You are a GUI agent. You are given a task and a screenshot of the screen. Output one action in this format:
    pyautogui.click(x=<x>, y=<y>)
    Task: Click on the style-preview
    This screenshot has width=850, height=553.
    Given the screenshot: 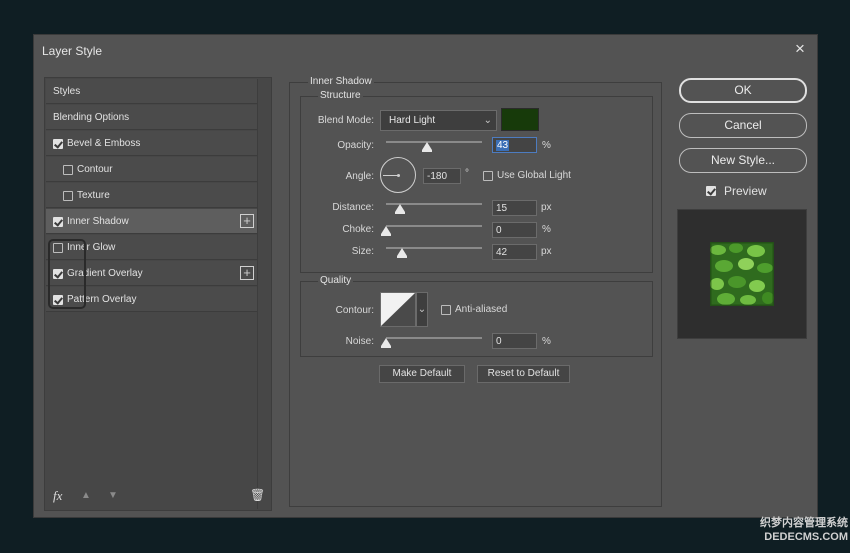 What is the action you would take?
    pyautogui.click(x=742, y=274)
    